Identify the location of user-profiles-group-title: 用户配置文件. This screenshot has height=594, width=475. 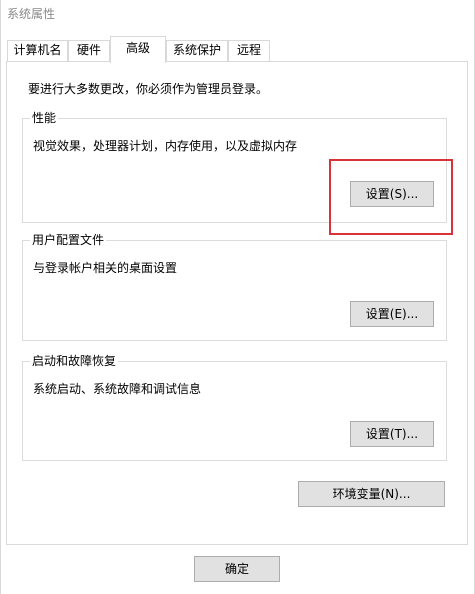
(68, 240).